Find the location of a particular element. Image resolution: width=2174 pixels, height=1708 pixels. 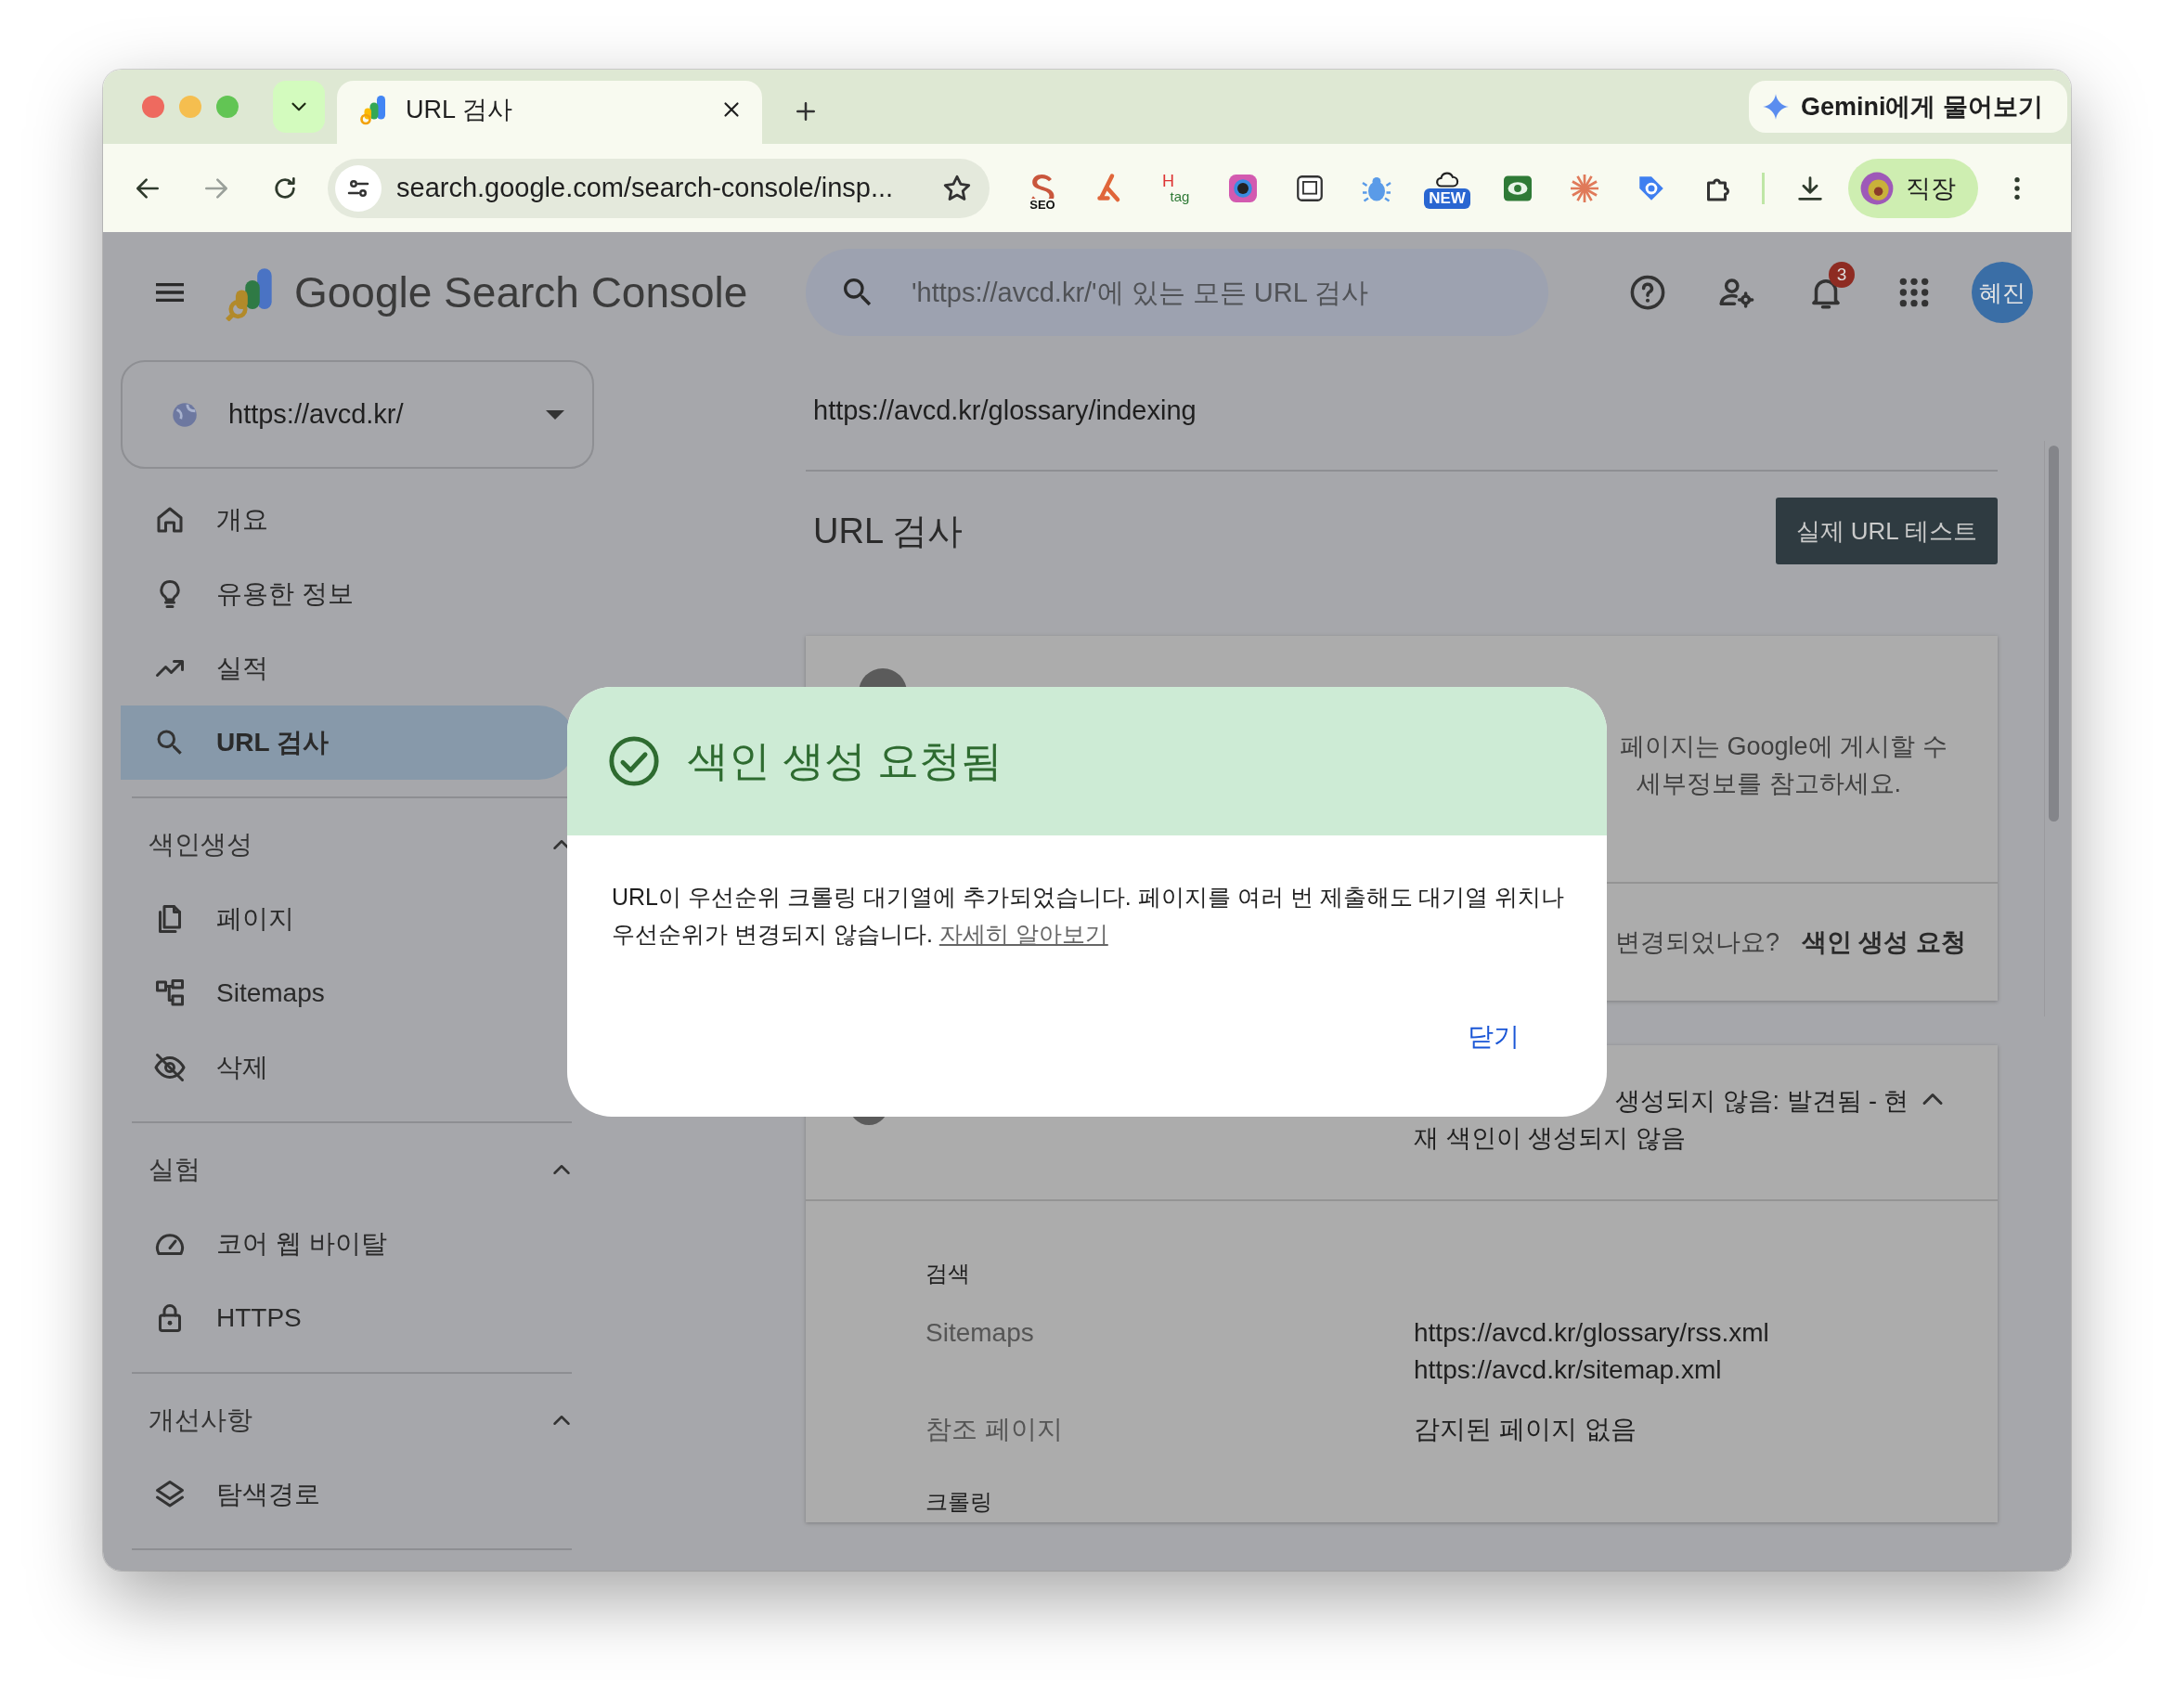

product-name: Google Search Console is located at coordinates (521, 292).